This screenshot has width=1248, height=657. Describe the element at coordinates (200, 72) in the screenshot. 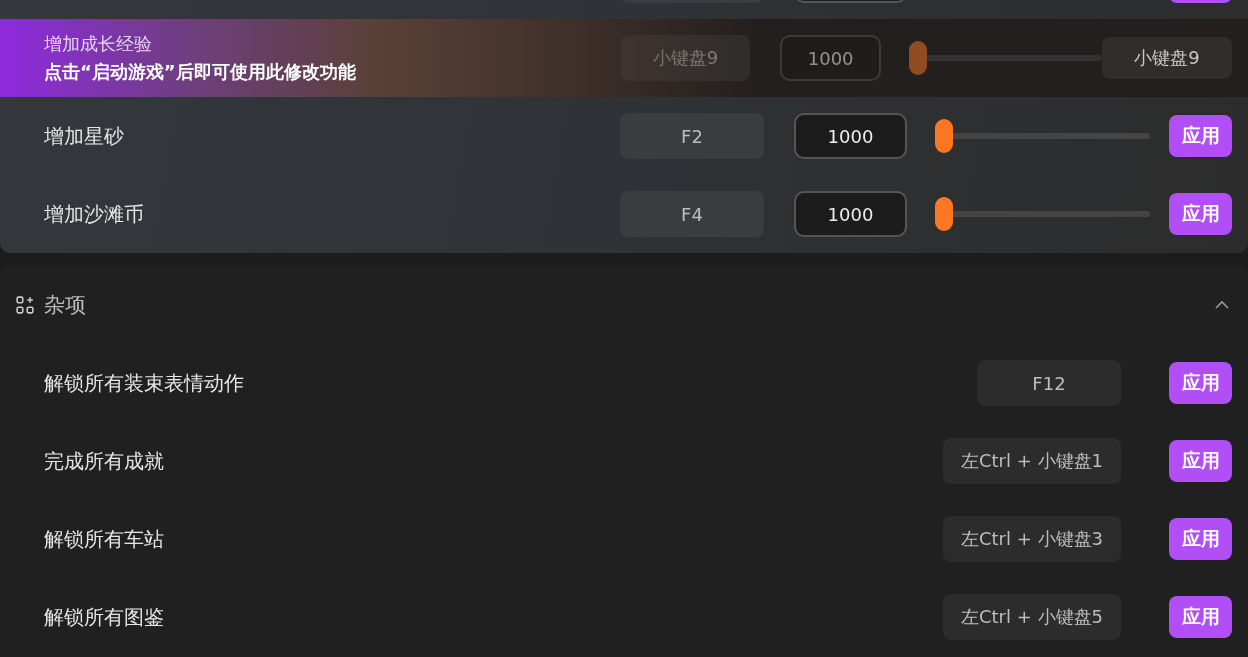

I see `tooltip-text: 点击“启动游戏”后即可使用此修改功能` at that location.